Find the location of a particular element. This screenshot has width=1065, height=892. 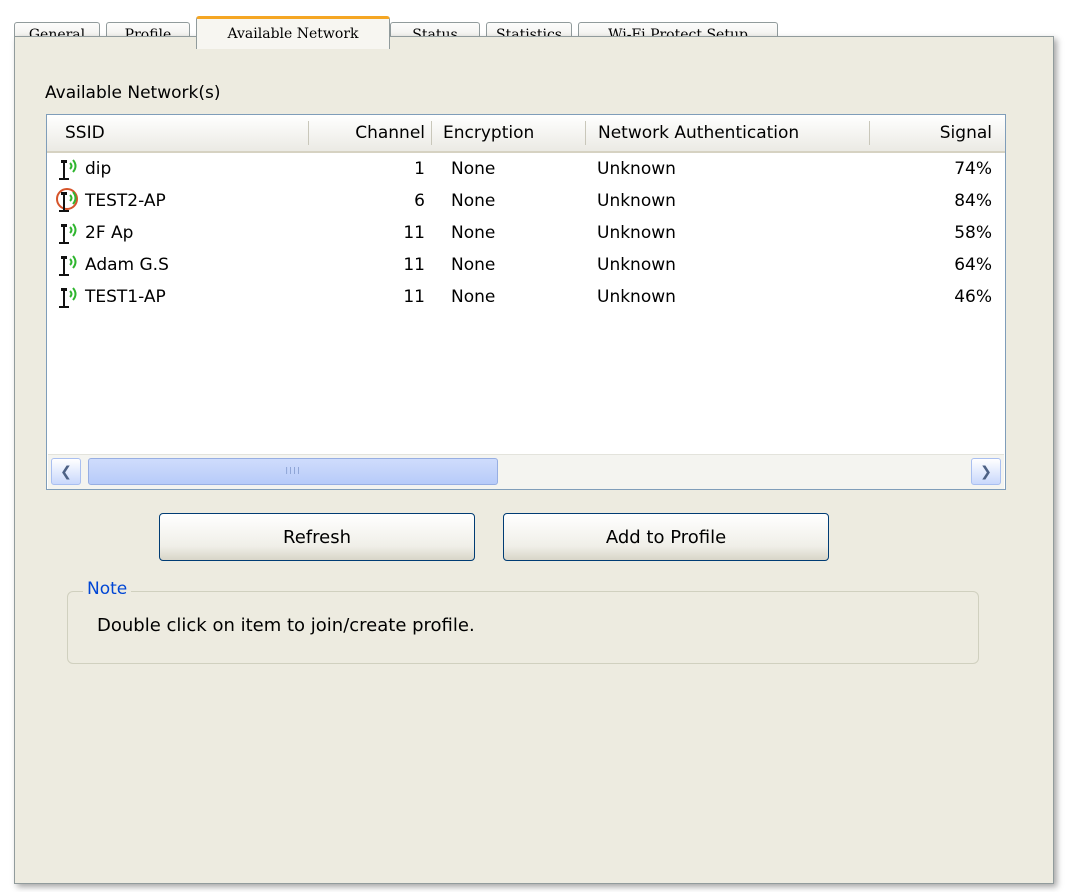

table-row: TEST1-AP 11 None Unknown 46% is located at coordinates (526, 297).